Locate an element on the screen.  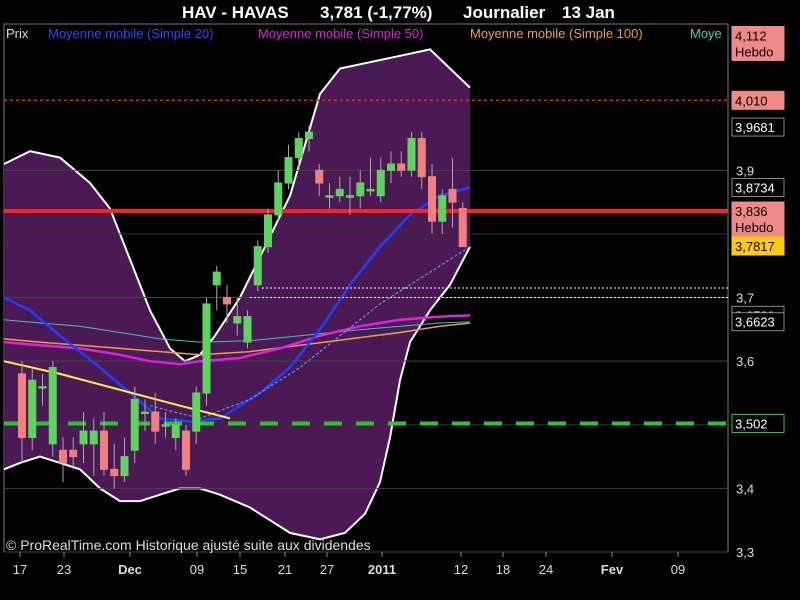
price-label: 4,010 is located at coordinates (758, 100).